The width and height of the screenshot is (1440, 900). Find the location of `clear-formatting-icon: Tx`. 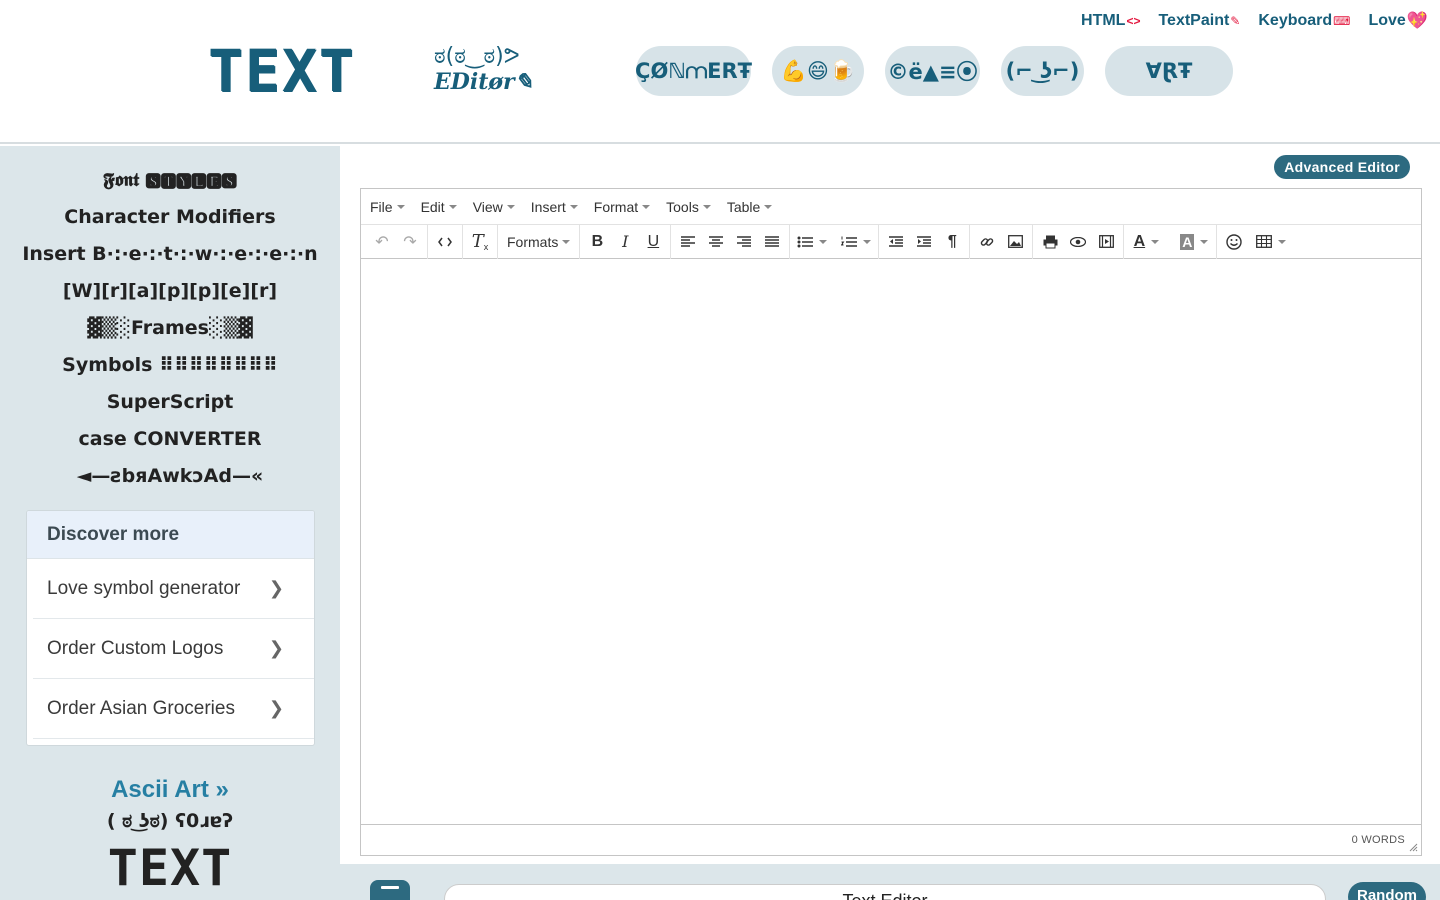

clear-formatting-icon: Tx is located at coordinates (480, 242).